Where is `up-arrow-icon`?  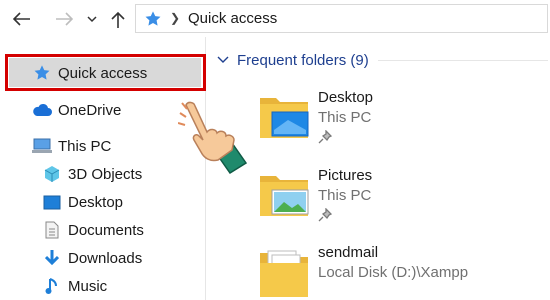
up-arrow-icon is located at coordinates (118, 19).